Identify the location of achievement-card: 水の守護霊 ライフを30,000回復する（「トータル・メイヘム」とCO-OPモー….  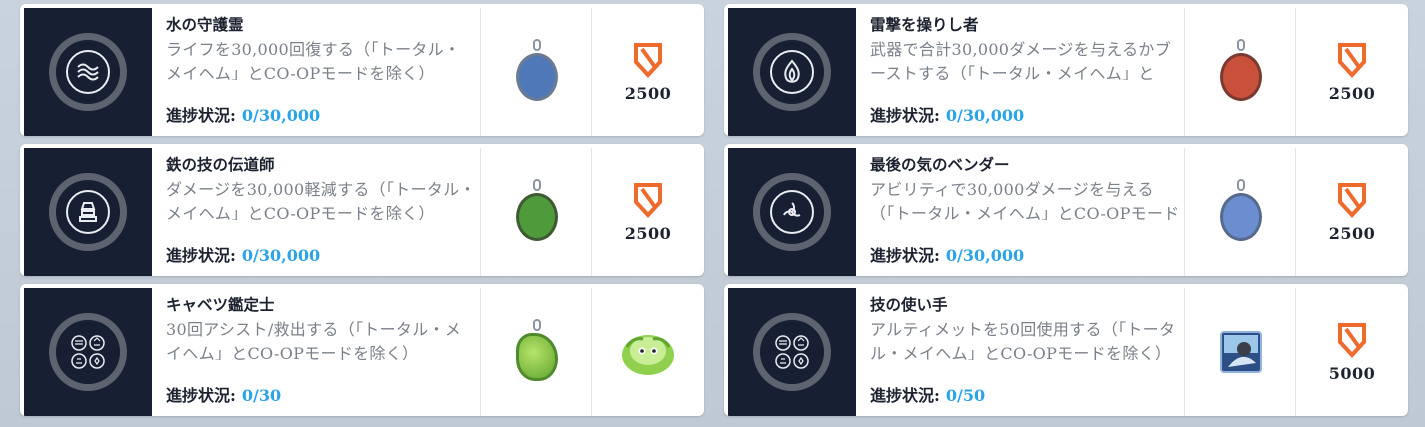
(362, 70).